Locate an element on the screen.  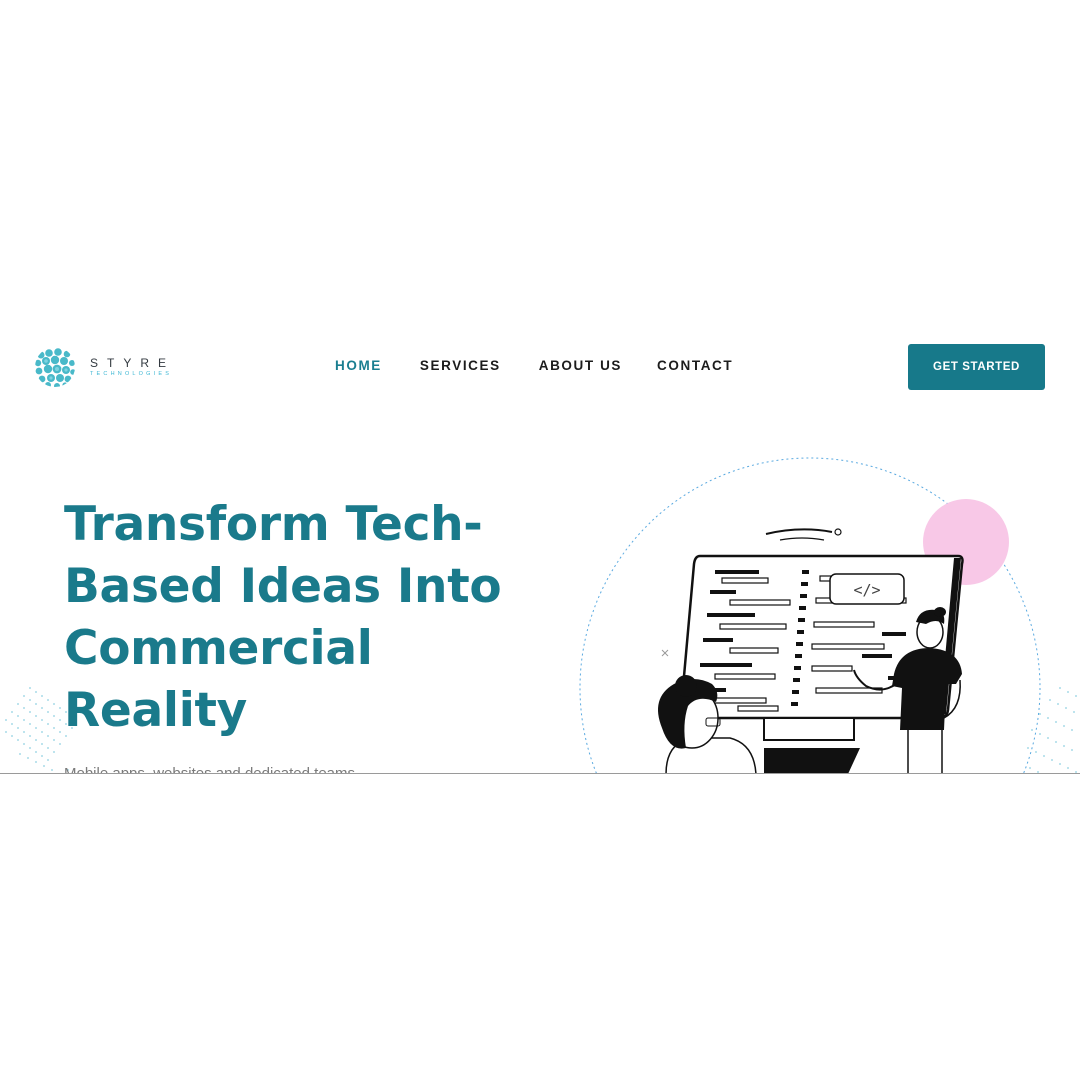
main-nav: HOME SERVICES ABOUT US CONTACT is located at coordinates (534, 365).